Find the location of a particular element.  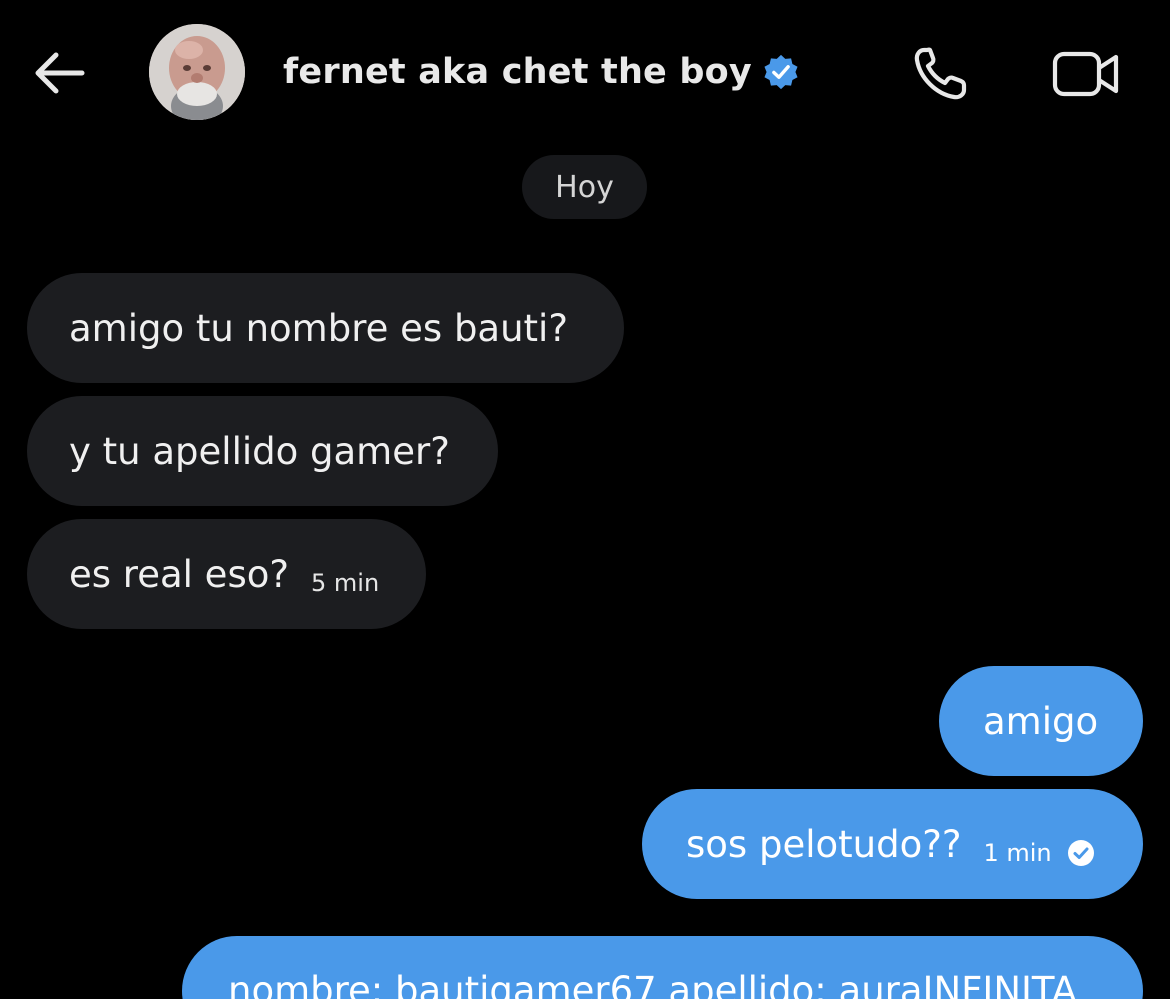

back-arrow-icon is located at coordinates (60, 73).